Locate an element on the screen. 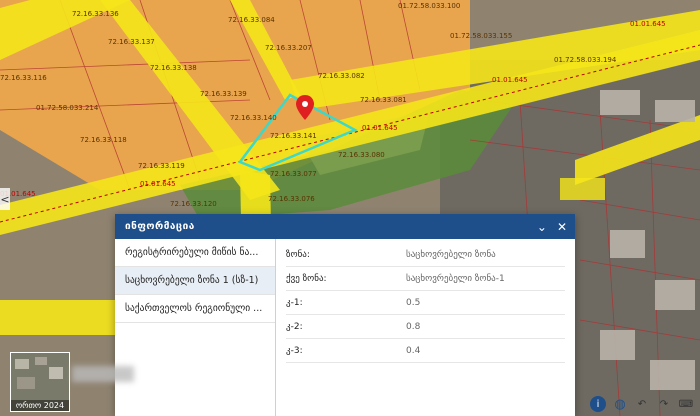 Image resolution: width=700 pixels, height=416 pixels. globe-icon: ◍ is located at coordinates (620, 404).